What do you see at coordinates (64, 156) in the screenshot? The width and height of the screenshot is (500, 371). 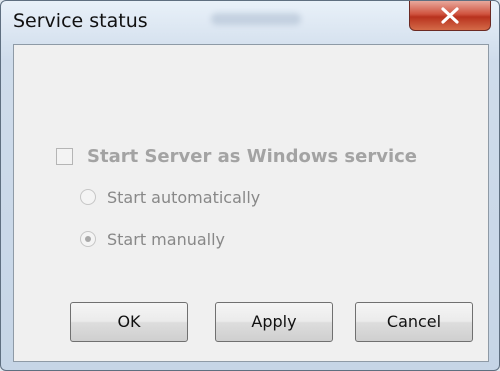 I see `windows-service-checkbox` at bounding box center [64, 156].